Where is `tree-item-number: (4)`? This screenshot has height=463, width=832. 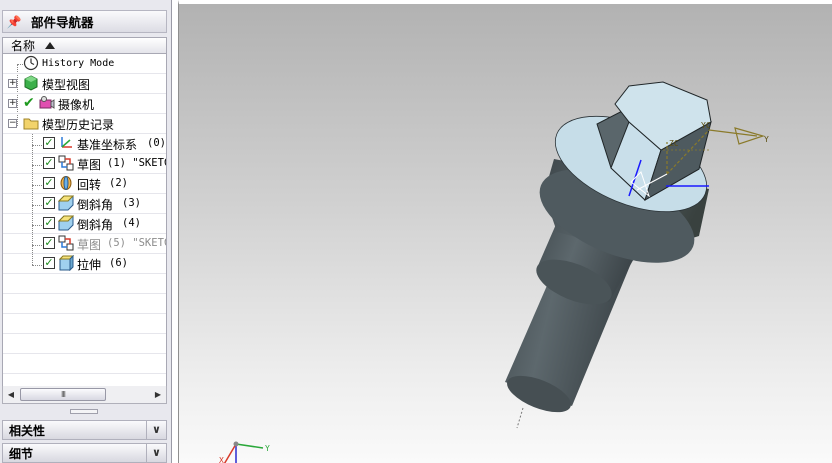
tree-item-number: (4) is located at coordinates (131, 223).